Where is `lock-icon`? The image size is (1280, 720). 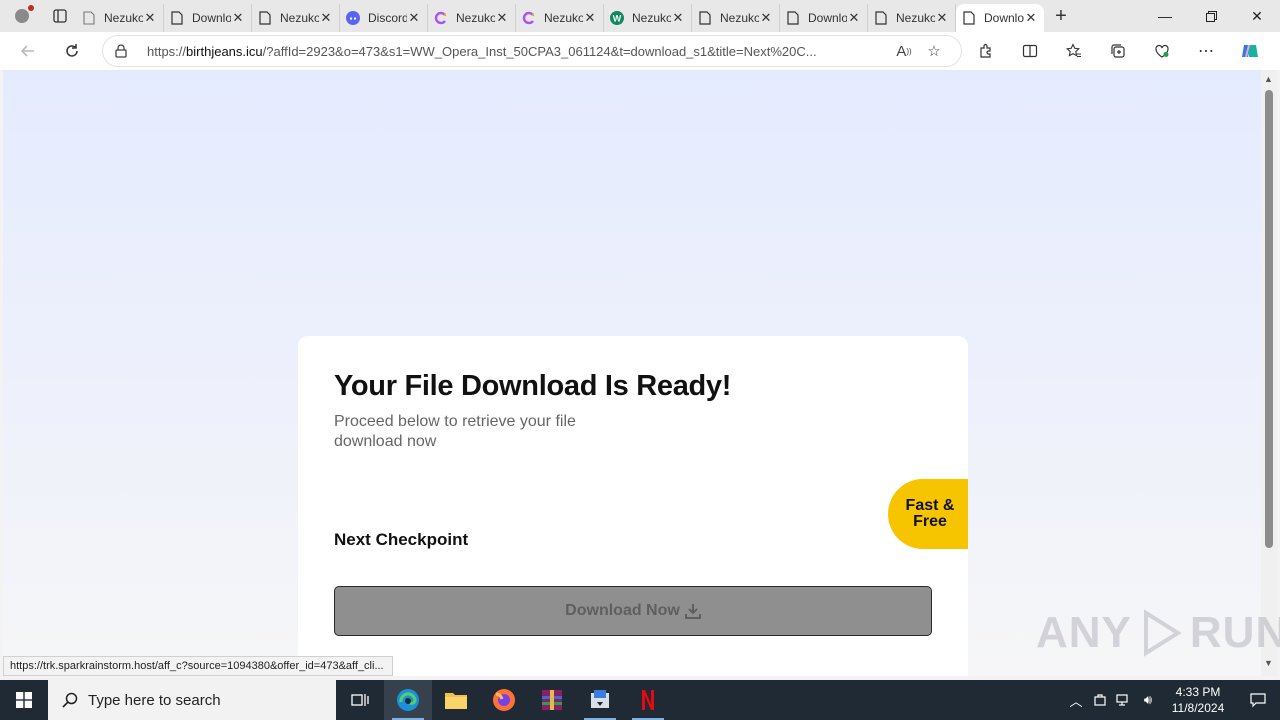 lock-icon is located at coordinates (126, 51).